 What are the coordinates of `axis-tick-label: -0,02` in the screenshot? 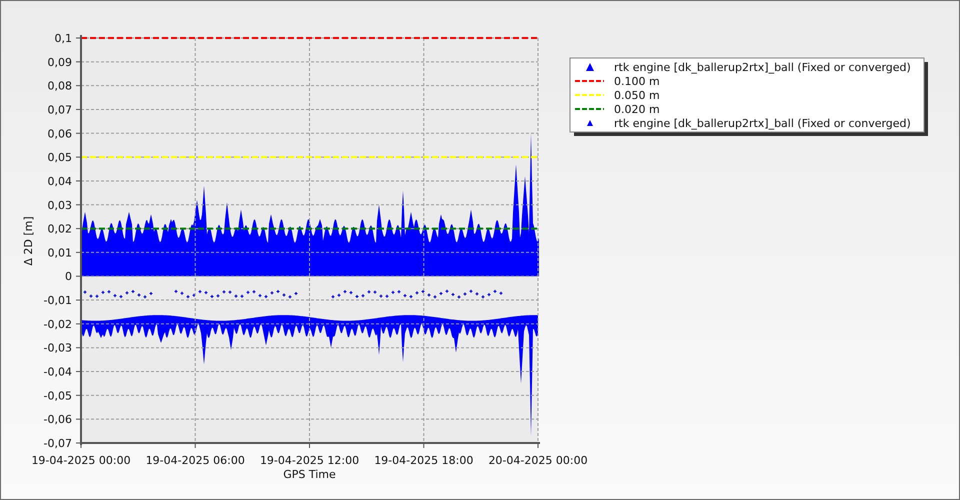 It's located at (58, 324).